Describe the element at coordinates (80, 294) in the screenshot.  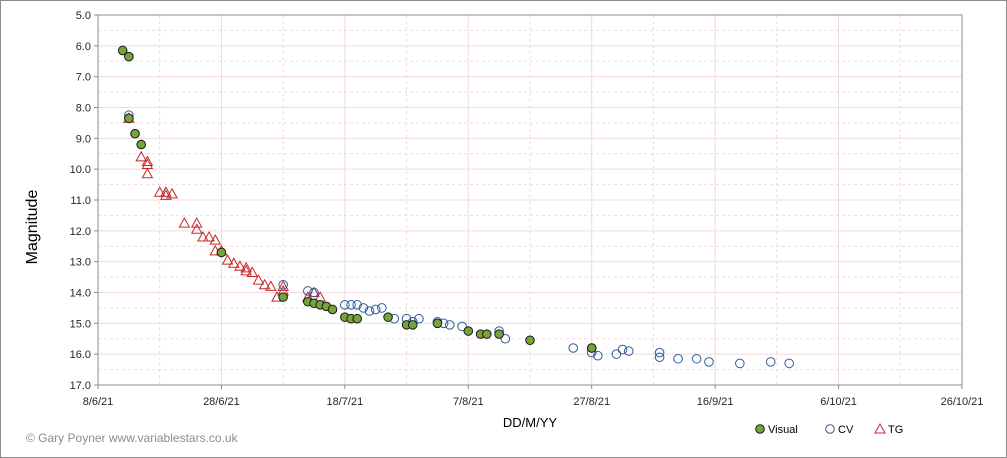
I see `y-tick-label: 14.0` at that location.